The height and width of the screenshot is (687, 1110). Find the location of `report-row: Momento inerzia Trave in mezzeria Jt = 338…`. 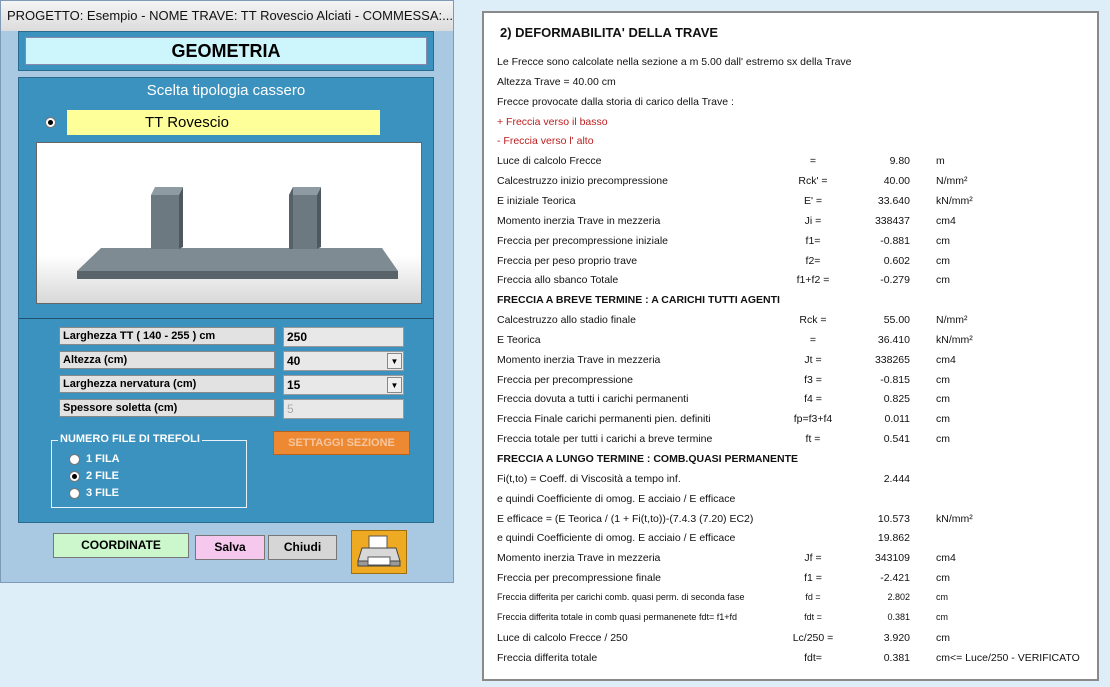

report-row: Momento inerzia Trave in mezzeria Jt = 338… is located at coordinates (790, 362).